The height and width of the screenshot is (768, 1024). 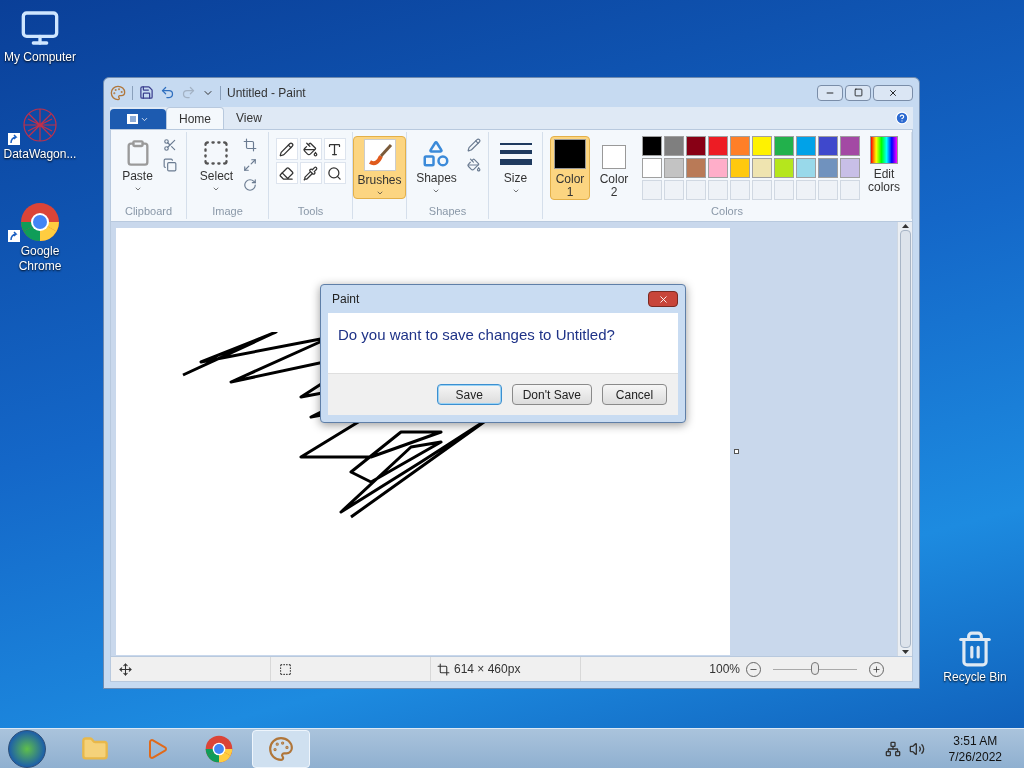 What do you see at coordinates (905, 652) in the screenshot?
I see `scroll-down-icon` at bounding box center [905, 652].